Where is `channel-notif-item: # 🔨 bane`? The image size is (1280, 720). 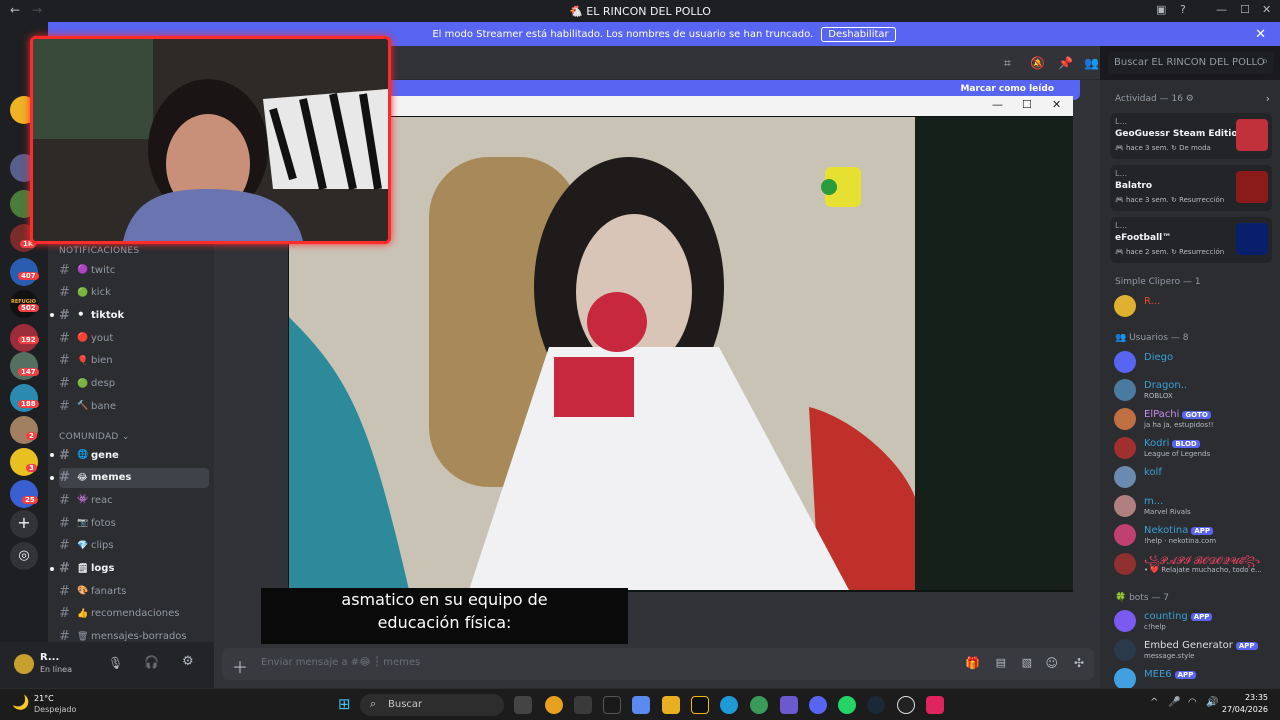
channel-notif-item: # 🔨 bane is located at coordinates (134, 406).